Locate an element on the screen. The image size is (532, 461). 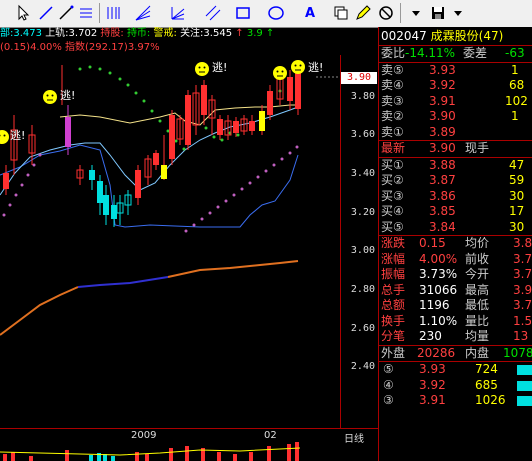
waipan-value: 20286 is located at coordinates (436, 352).